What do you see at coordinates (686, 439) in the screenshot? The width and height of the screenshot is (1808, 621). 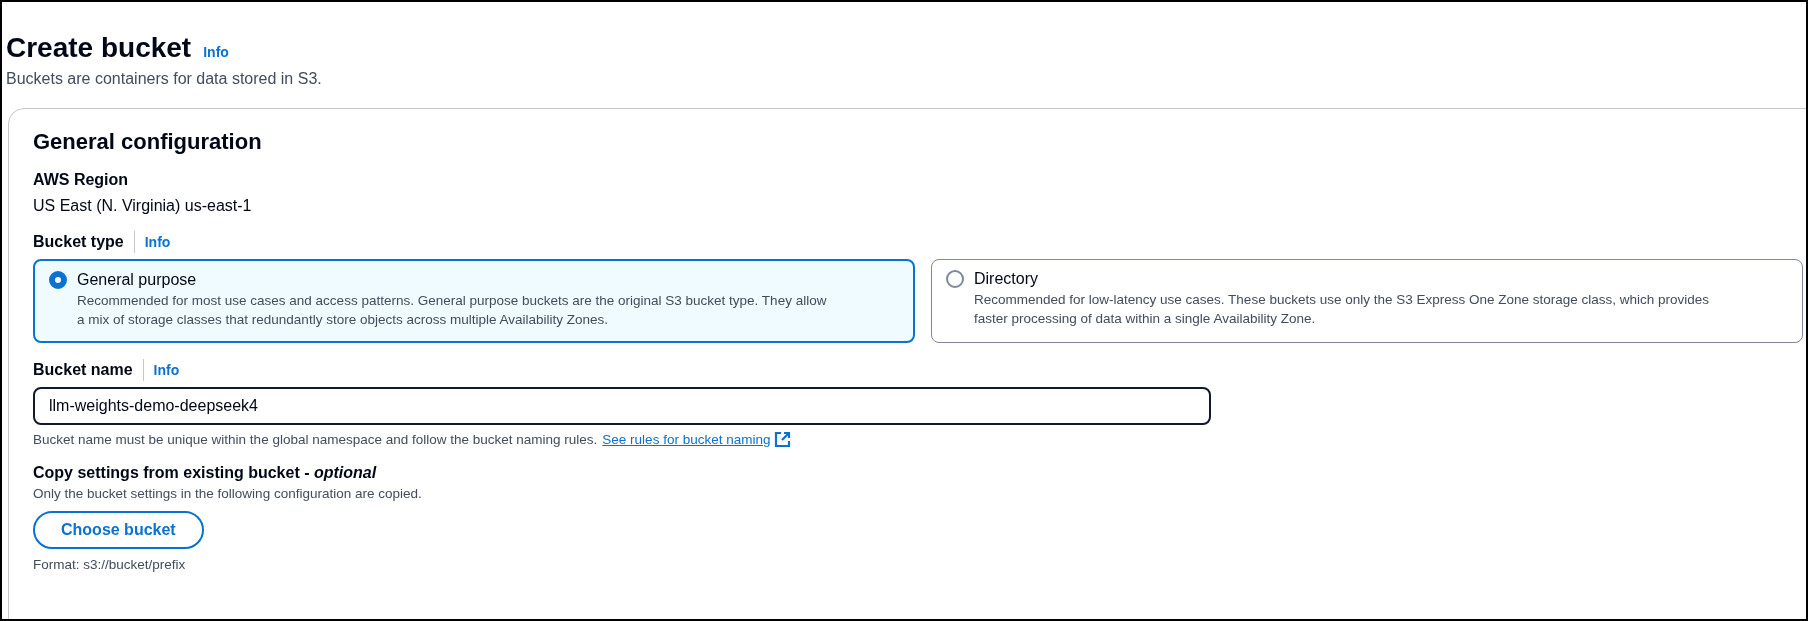 I see `rules-link: See rules for bucket naming` at bounding box center [686, 439].